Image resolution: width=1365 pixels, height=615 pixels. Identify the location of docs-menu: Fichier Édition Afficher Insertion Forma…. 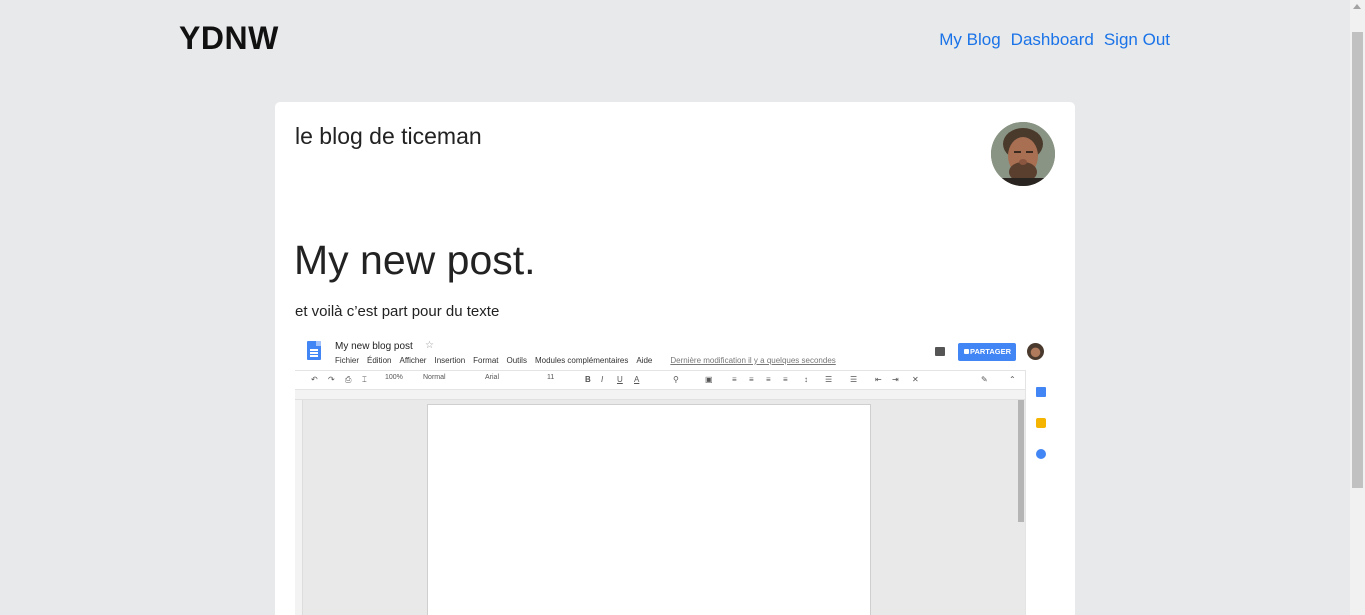
(585, 360).